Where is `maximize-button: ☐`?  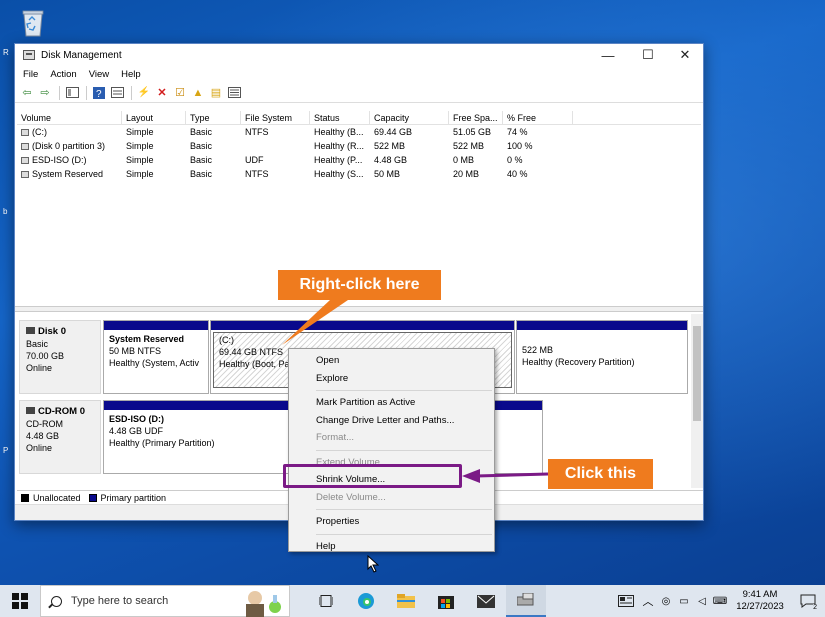 maximize-button: ☐ is located at coordinates (648, 55).